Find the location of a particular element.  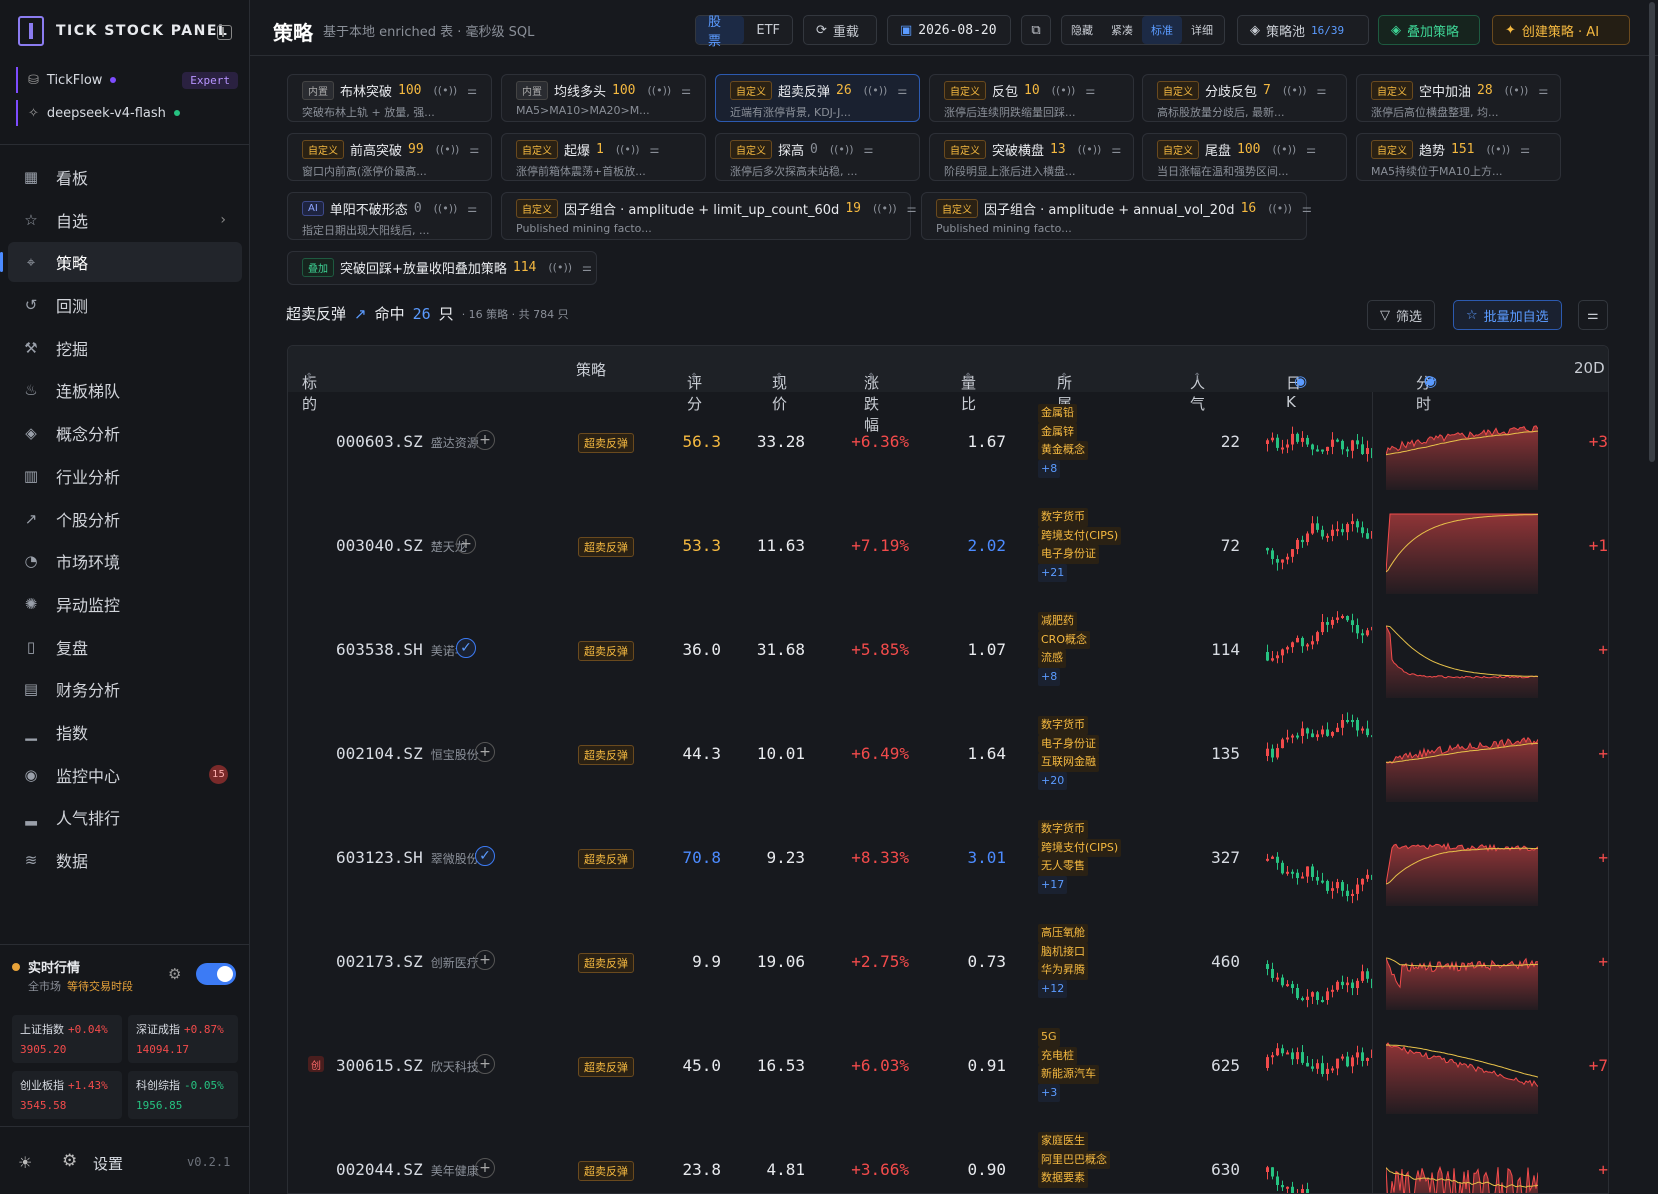

concept-tag: 脑机接口 is located at coordinates (1063, 951).